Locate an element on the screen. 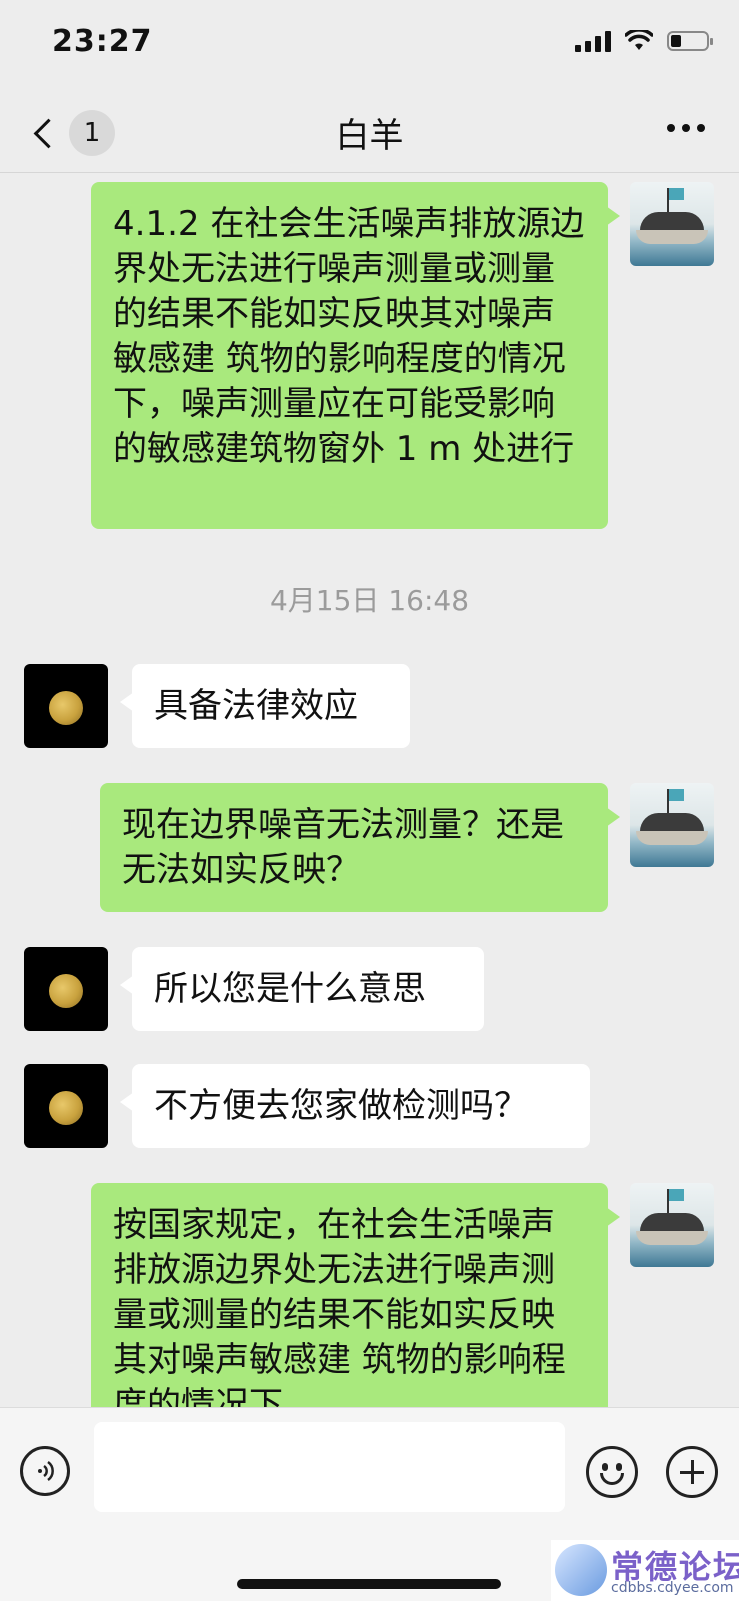  chat-title: 白羊 is located at coordinates (369, 136).